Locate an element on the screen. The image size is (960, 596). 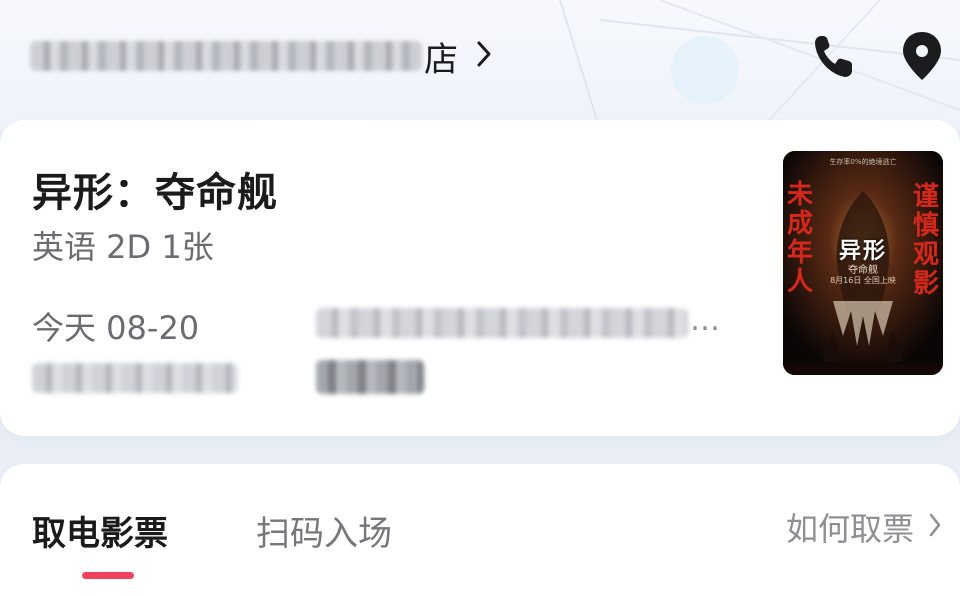
show-date: 今天 08-20 is located at coordinates (116, 328).